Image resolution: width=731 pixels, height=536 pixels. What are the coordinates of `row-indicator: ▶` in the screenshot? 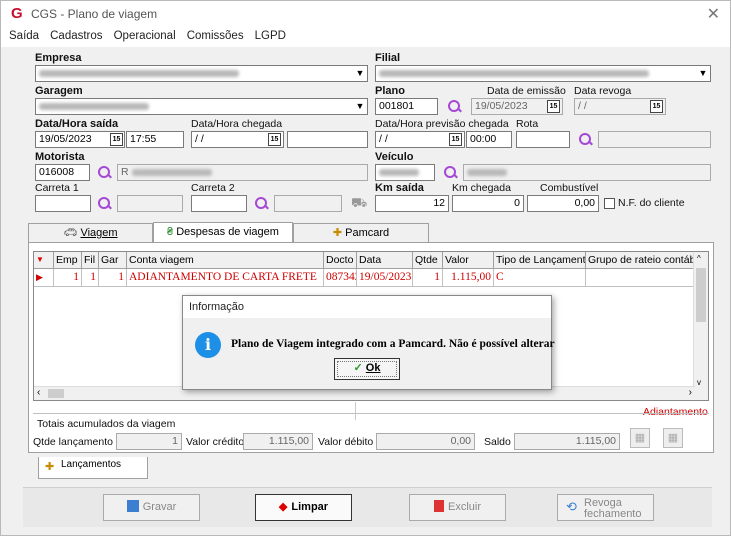 It's located at (44, 278).